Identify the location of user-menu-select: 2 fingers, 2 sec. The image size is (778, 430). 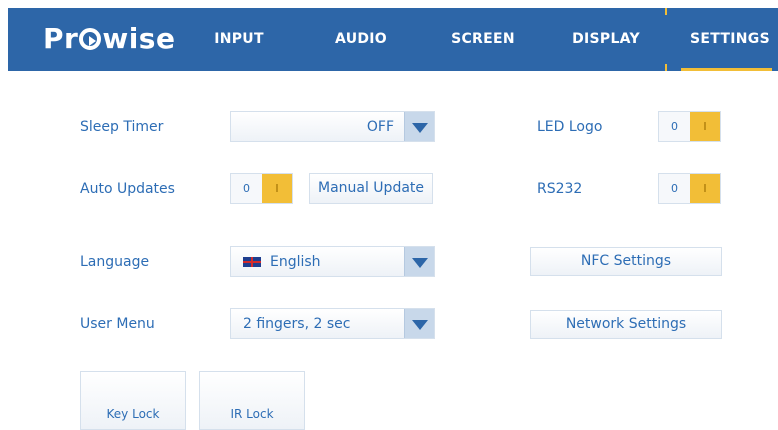
(332, 323).